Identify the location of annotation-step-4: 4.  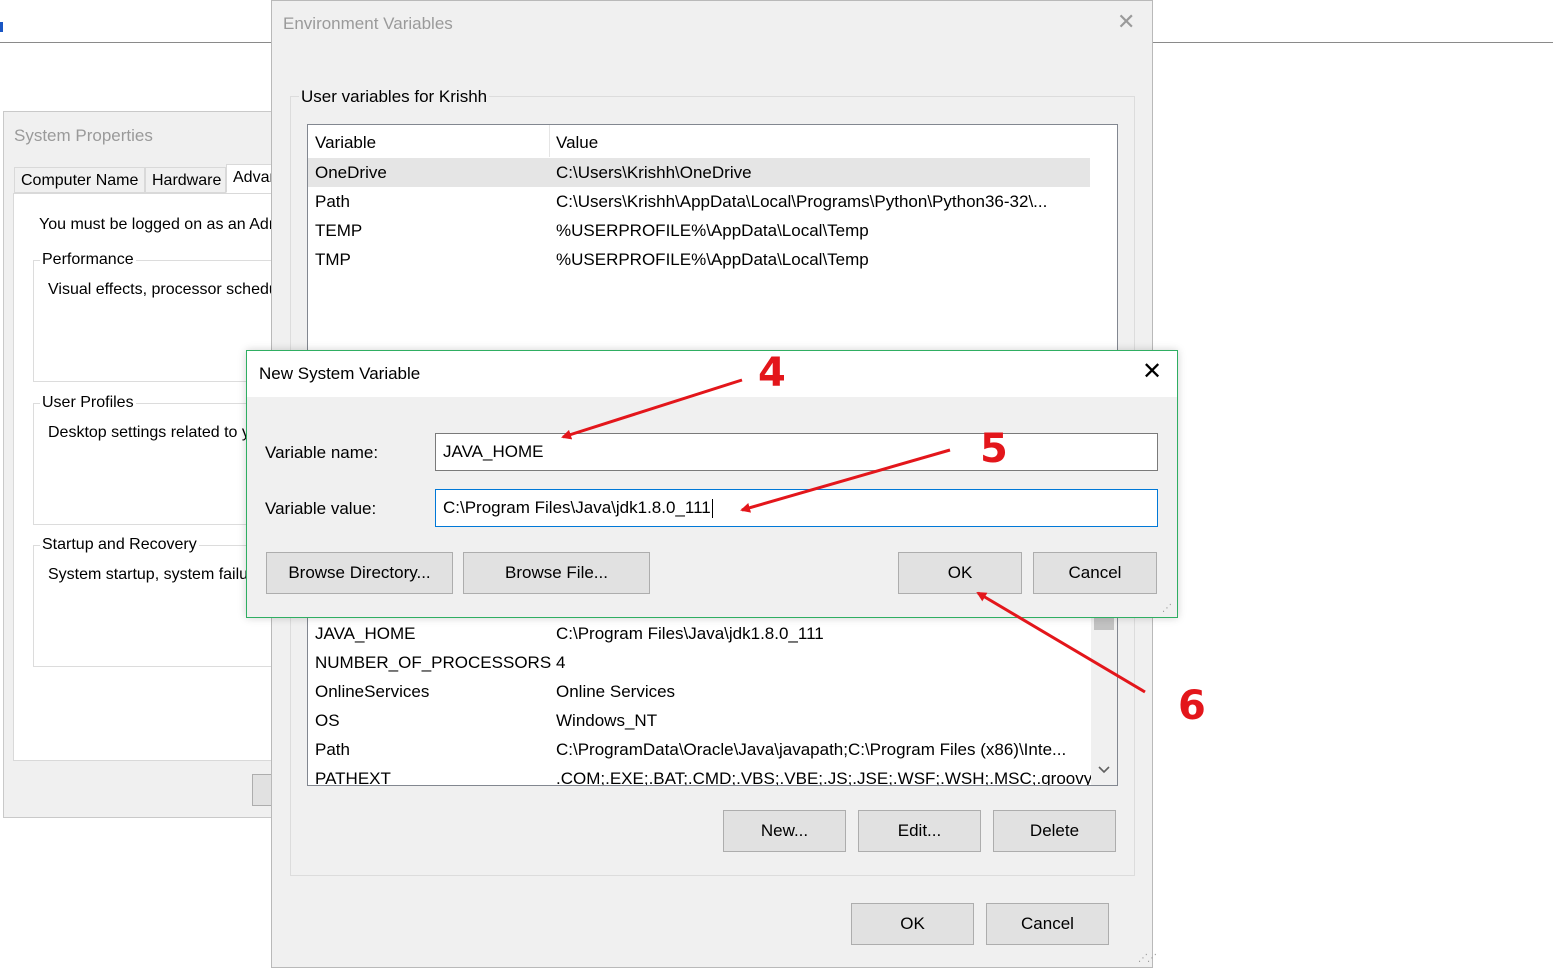
(772, 373).